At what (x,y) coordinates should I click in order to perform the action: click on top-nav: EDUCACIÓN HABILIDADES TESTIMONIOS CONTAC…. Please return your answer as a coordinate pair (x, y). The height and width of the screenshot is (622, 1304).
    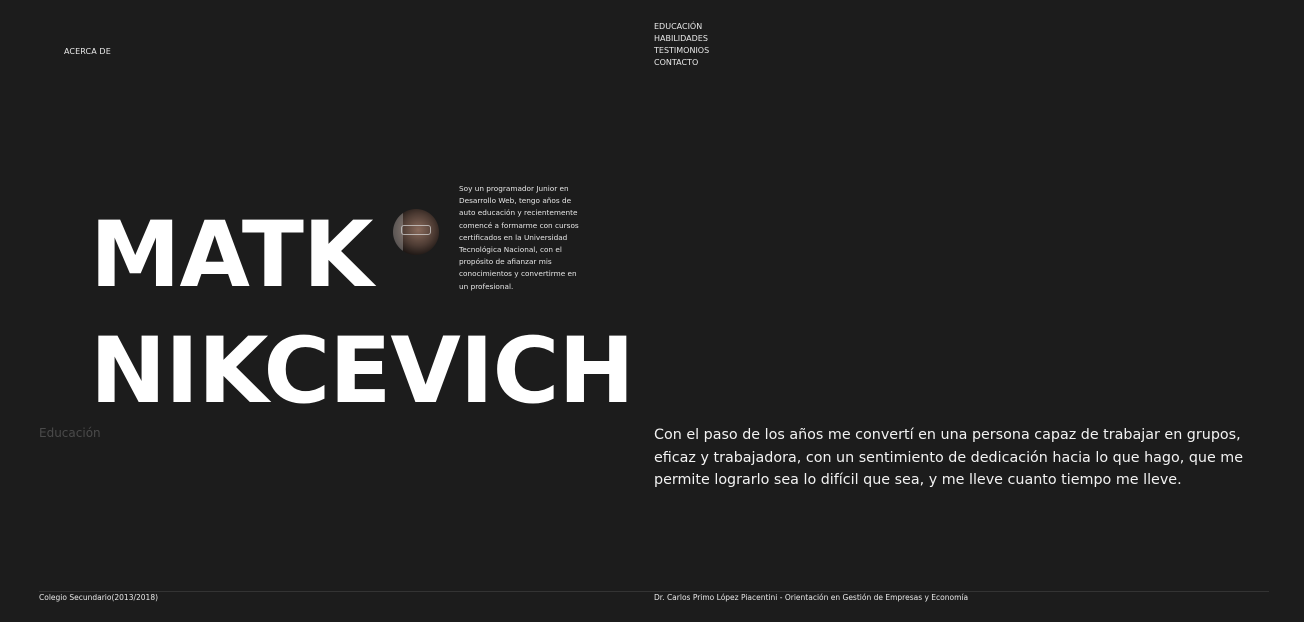
    Looking at the image, I should click on (681, 45).